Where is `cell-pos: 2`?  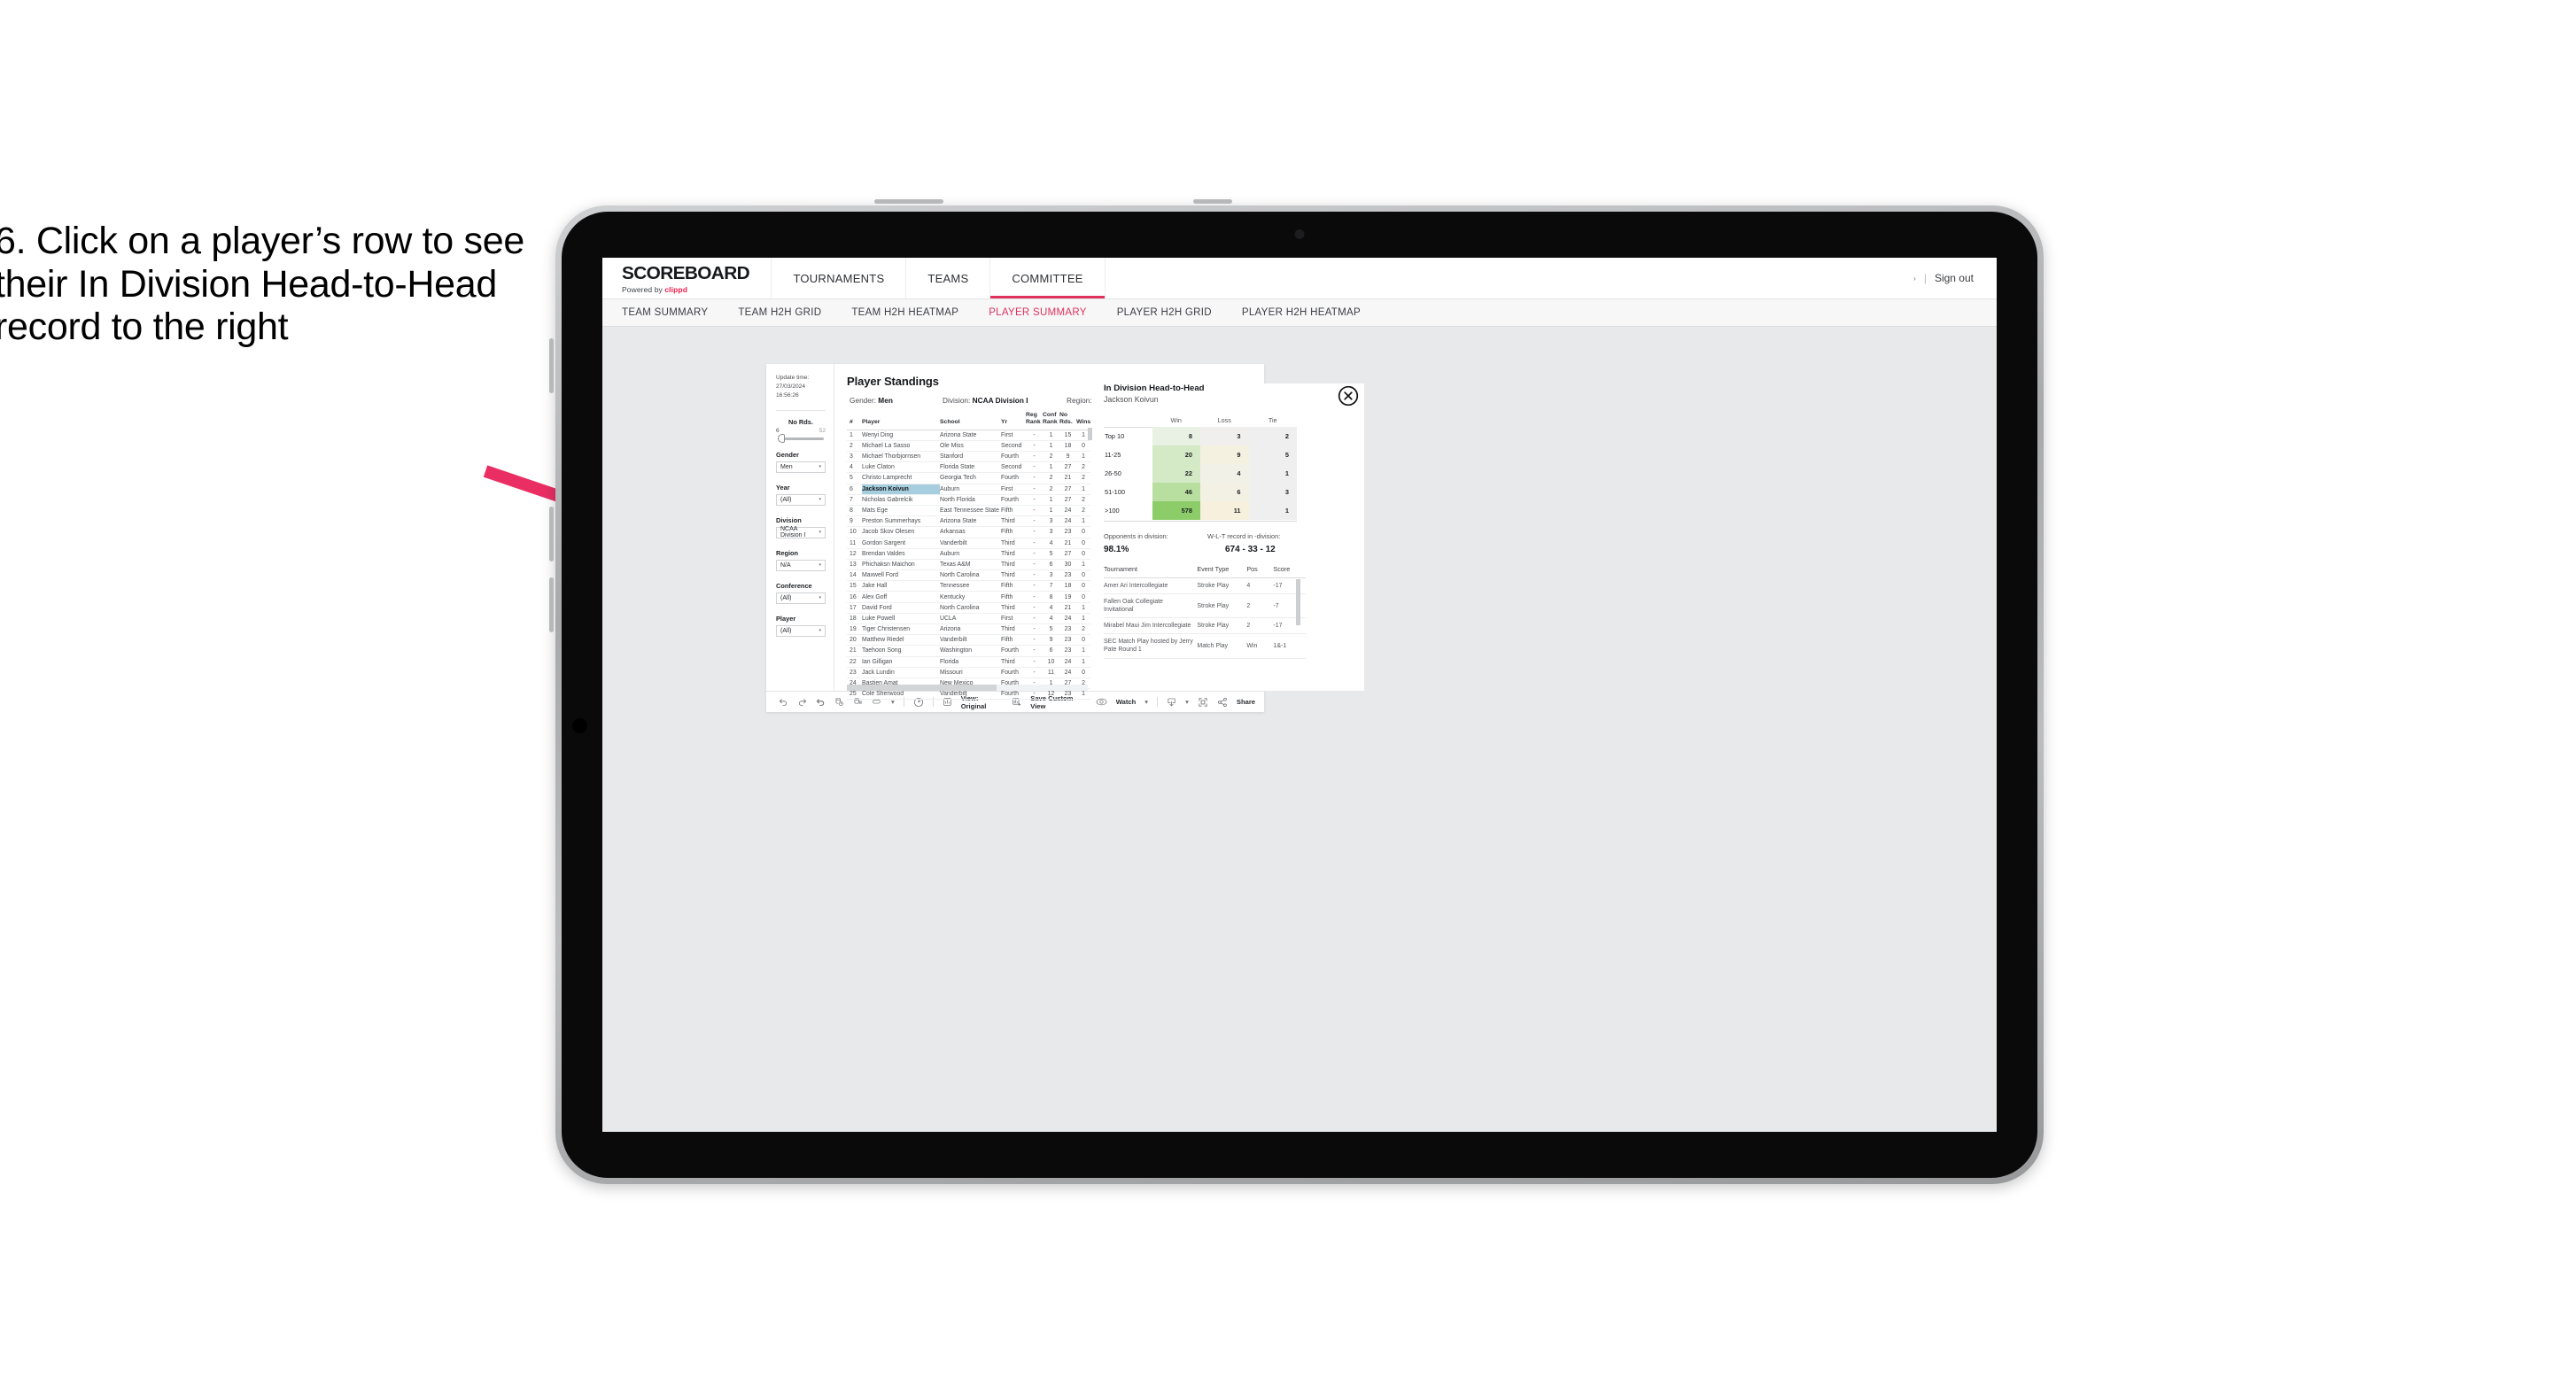
cell-pos: 2 is located at coordinates (1260, 606).